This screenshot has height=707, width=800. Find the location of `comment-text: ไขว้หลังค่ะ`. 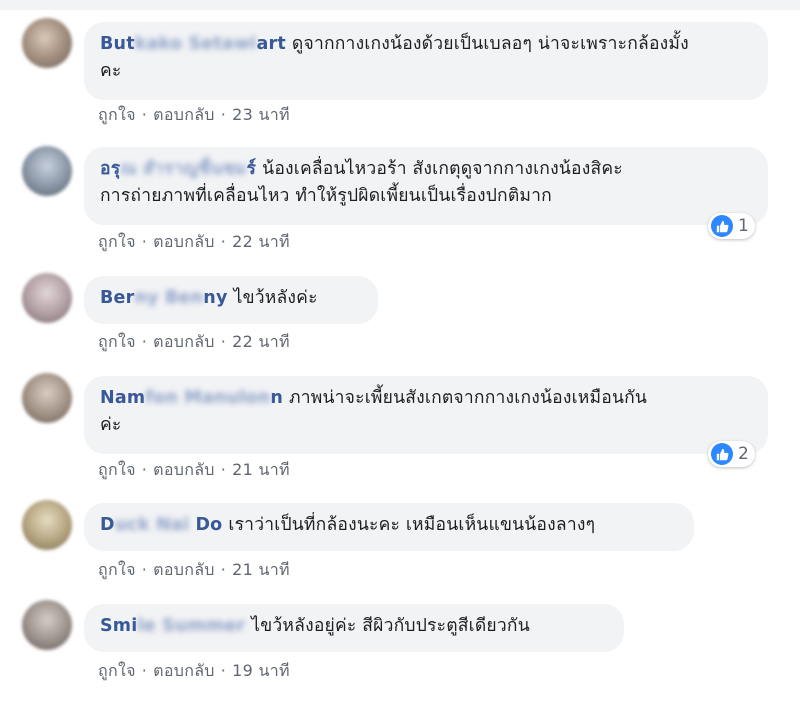

comment-text: ไขว้หลังค่ะ is located at coordinates (275, 298).